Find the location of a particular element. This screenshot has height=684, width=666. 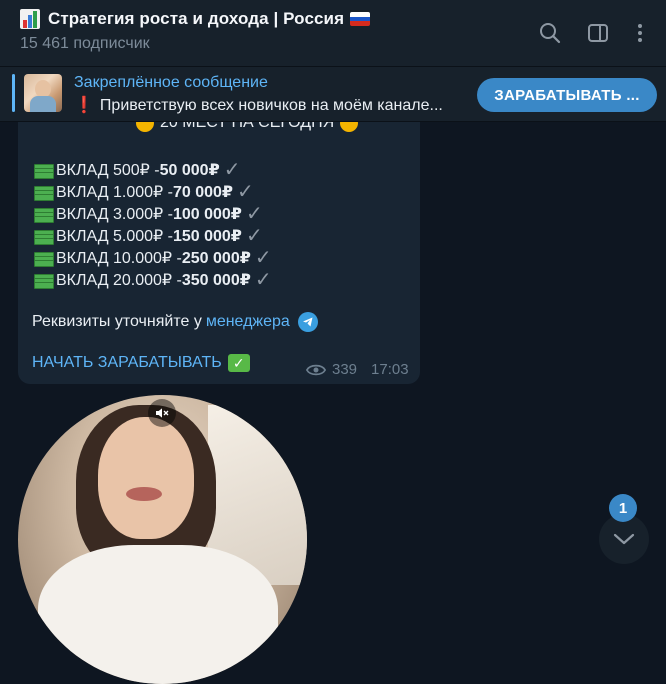

mouth-shape is located at coordinates (144, 494).